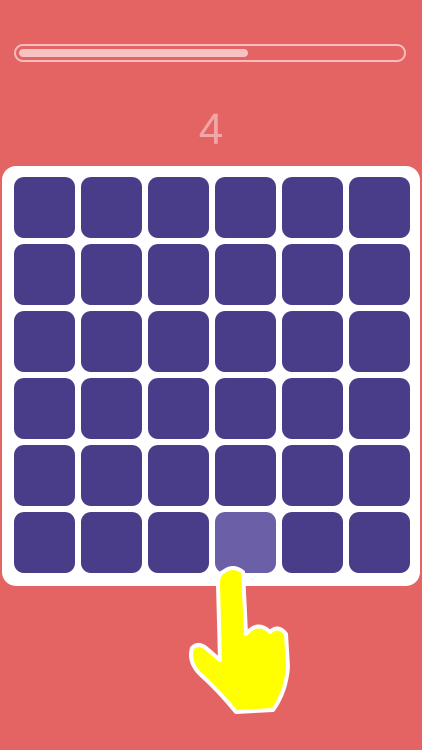  I want to click on timer-progress-fill, so click(133, 53).